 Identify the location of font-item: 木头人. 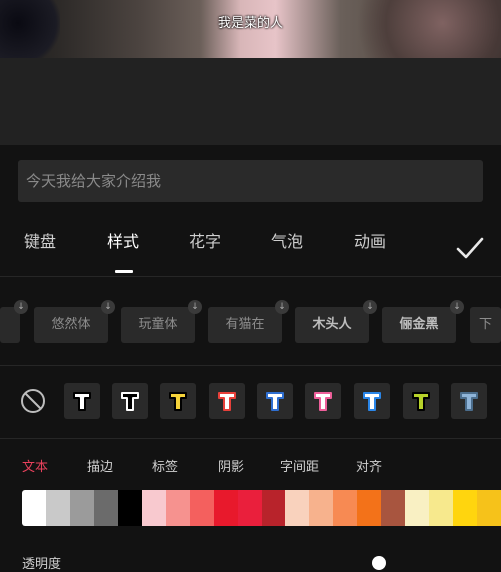
(332, 325).